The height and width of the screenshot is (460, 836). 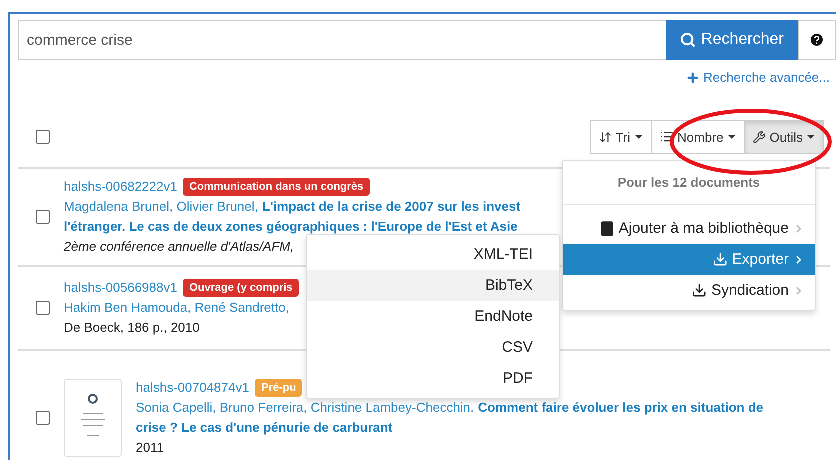 What do you see at coordinates (689, 290) in the screenshot?
I see `menu-item: Syndication` at bounding box center [689, 290].